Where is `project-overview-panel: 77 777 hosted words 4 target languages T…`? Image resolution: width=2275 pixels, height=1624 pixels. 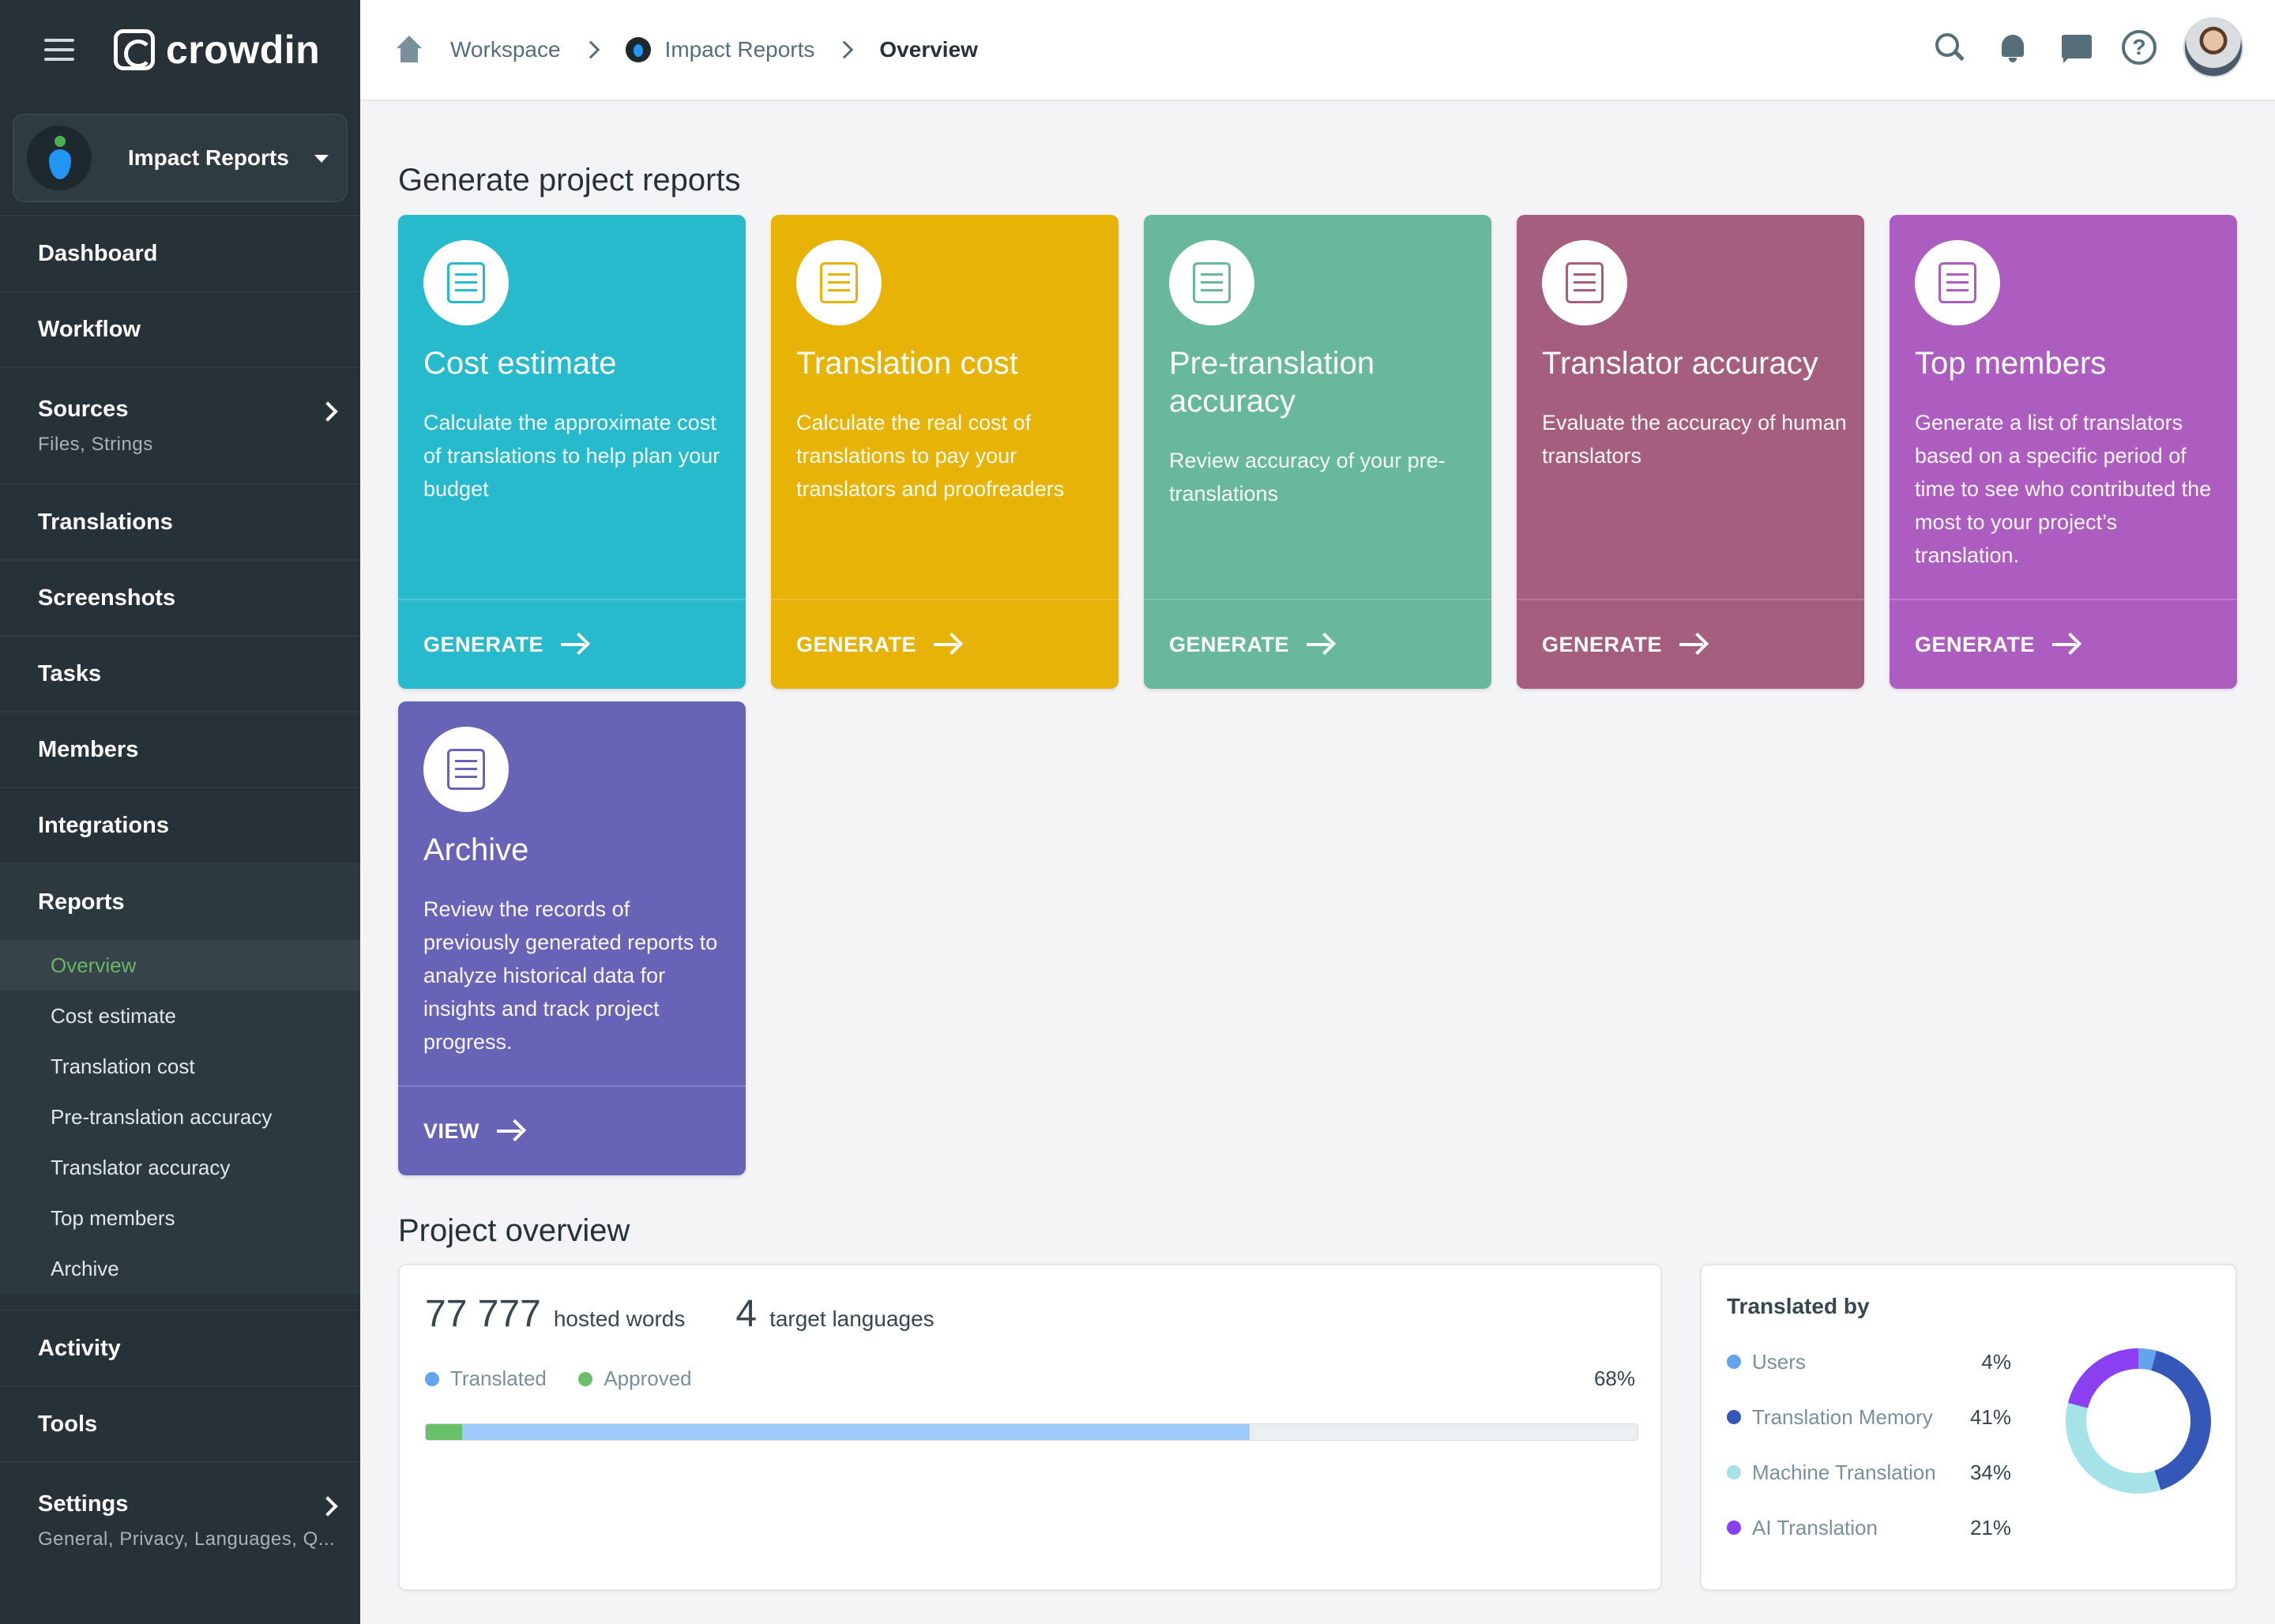 project-overview-panel: 77 777 hosted words 4 target languages T… is located at coordinates (1030, 1427).